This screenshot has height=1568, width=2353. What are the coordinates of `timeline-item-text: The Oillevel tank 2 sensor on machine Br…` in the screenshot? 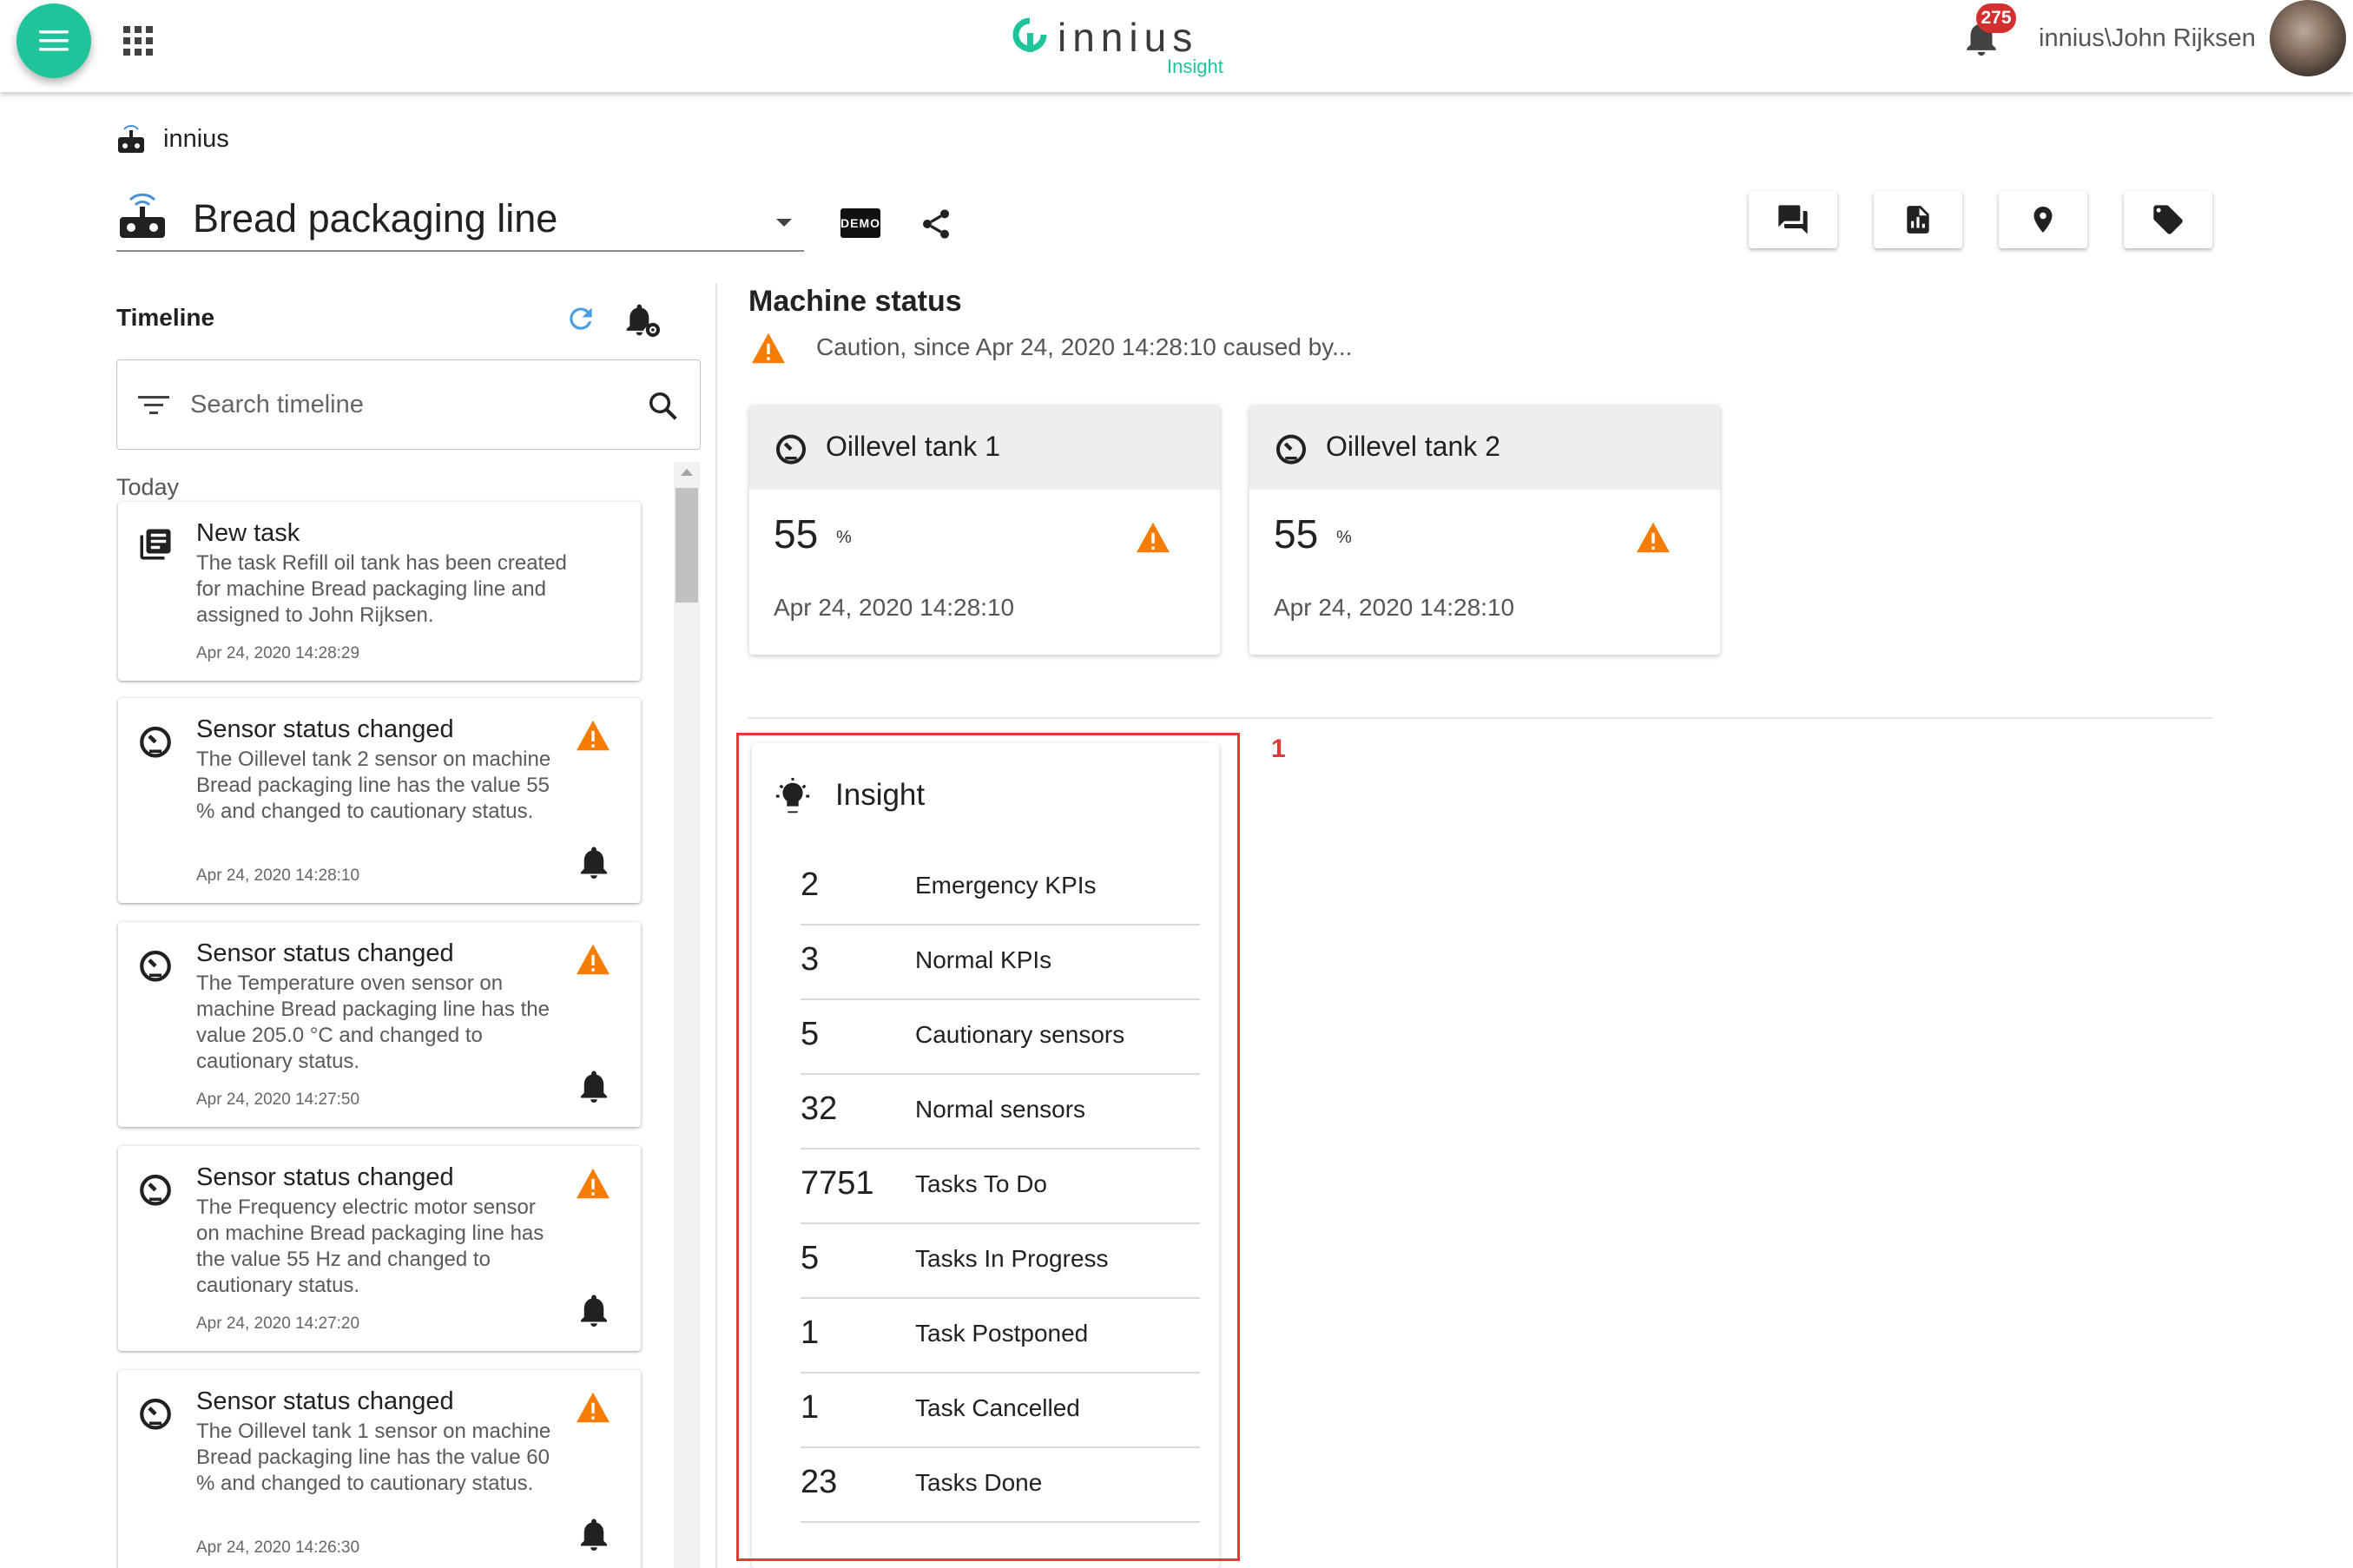 It's located at (373, 785).